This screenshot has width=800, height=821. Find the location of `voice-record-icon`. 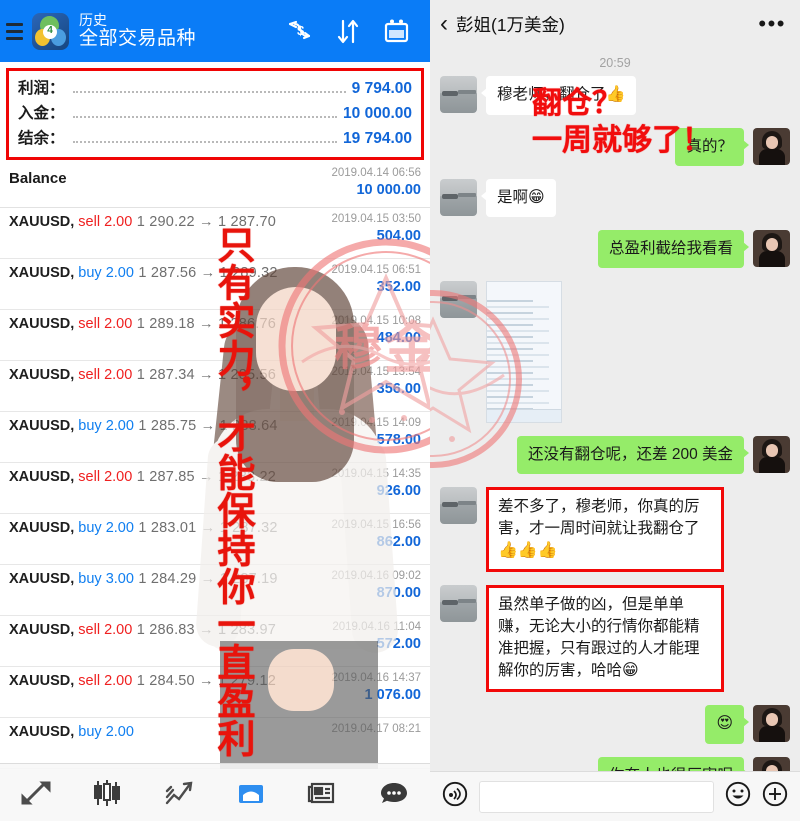

voice-record-icon is located at coordinates (455, 796).